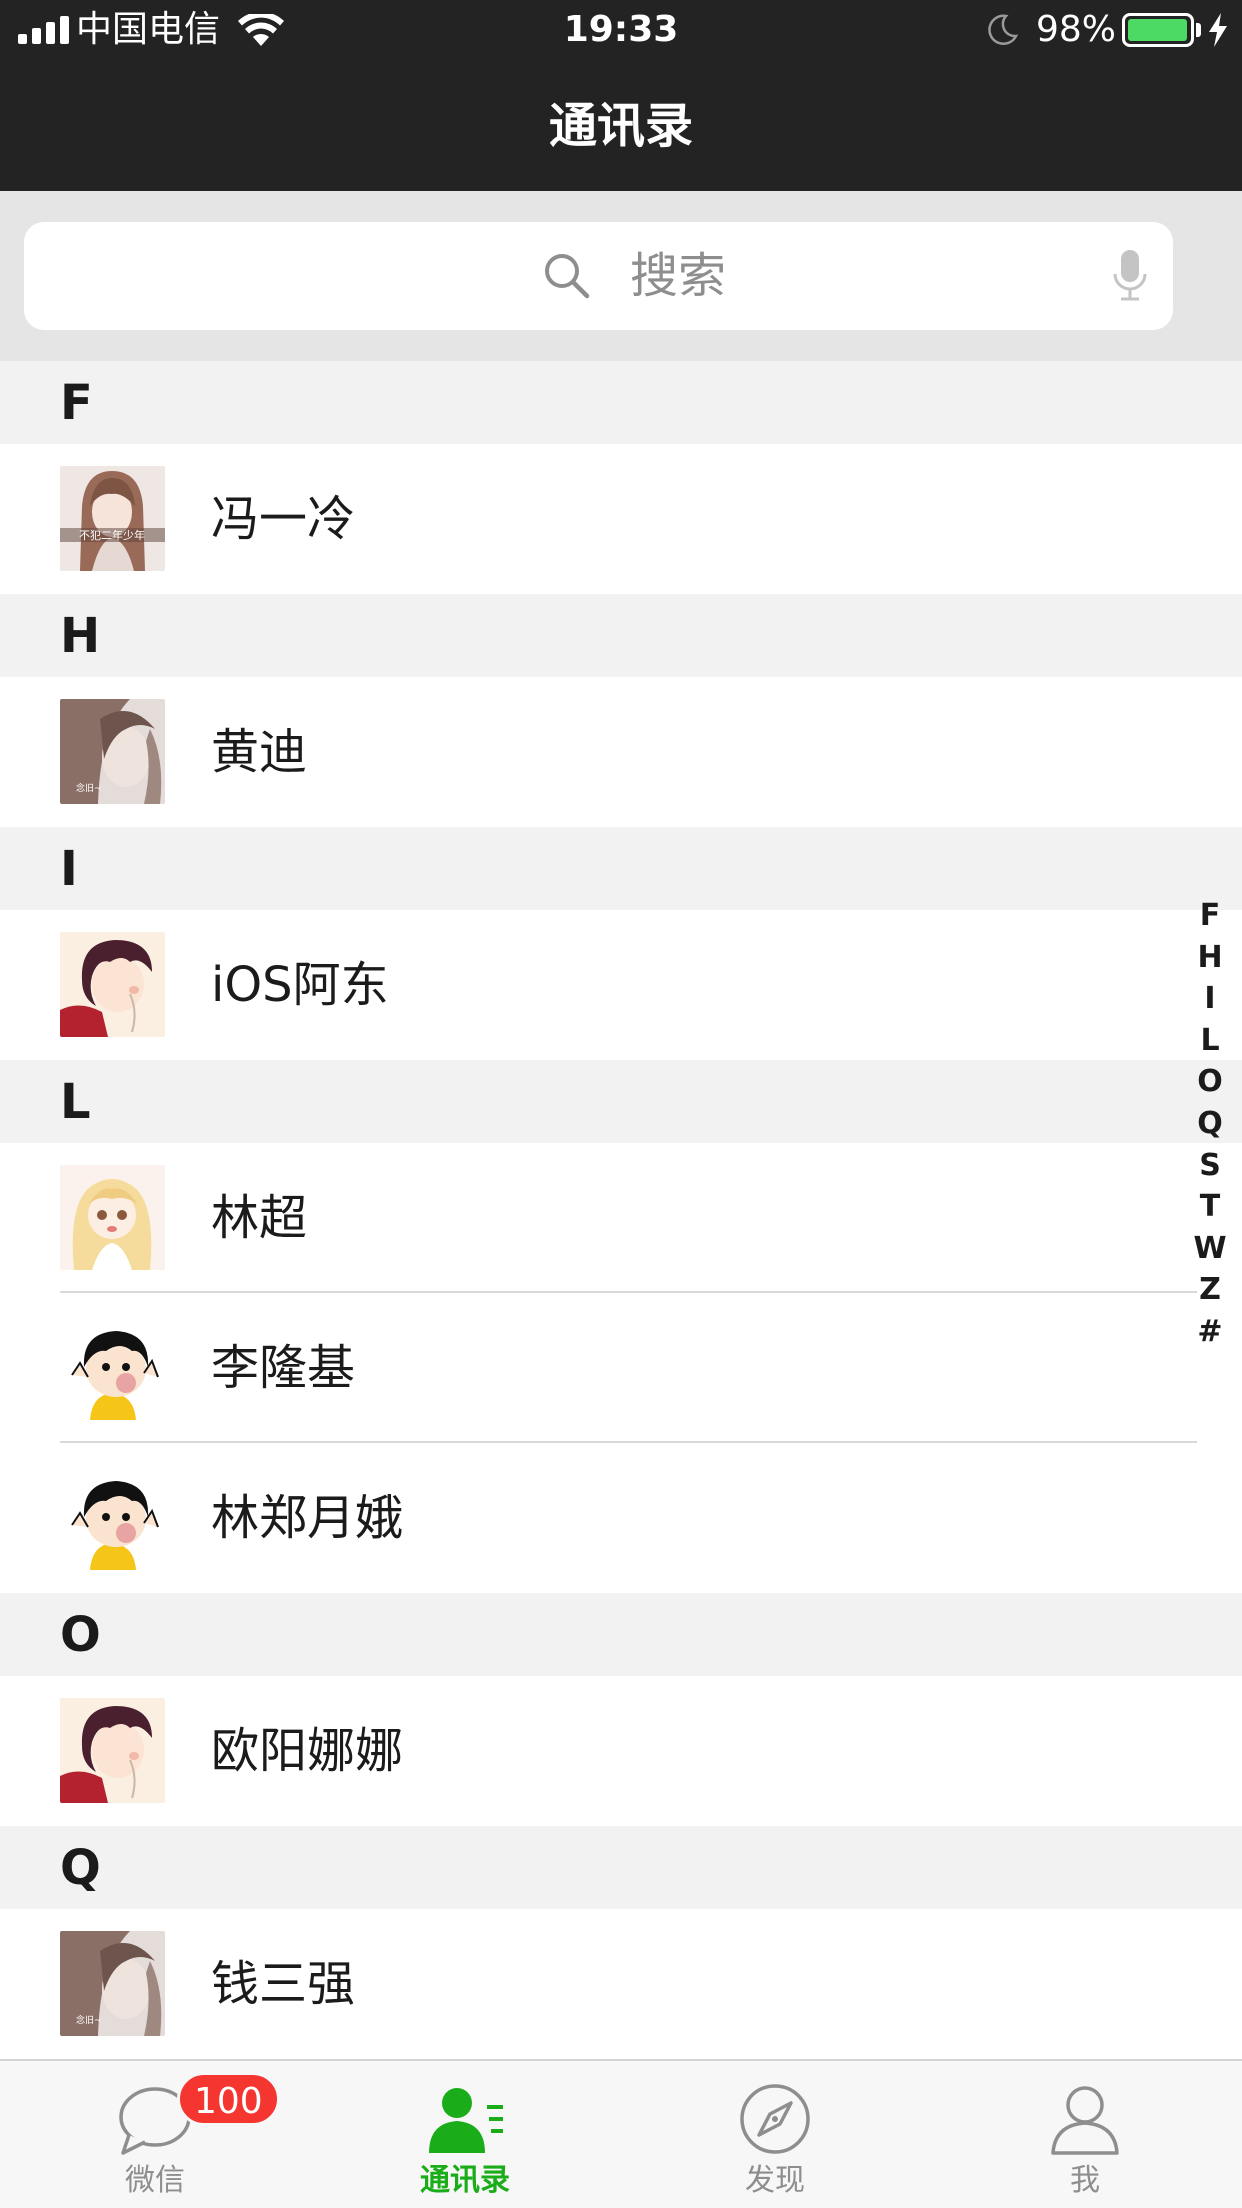  I want to click on contact-name: 欧阳娜娜, so click(307, 1751).